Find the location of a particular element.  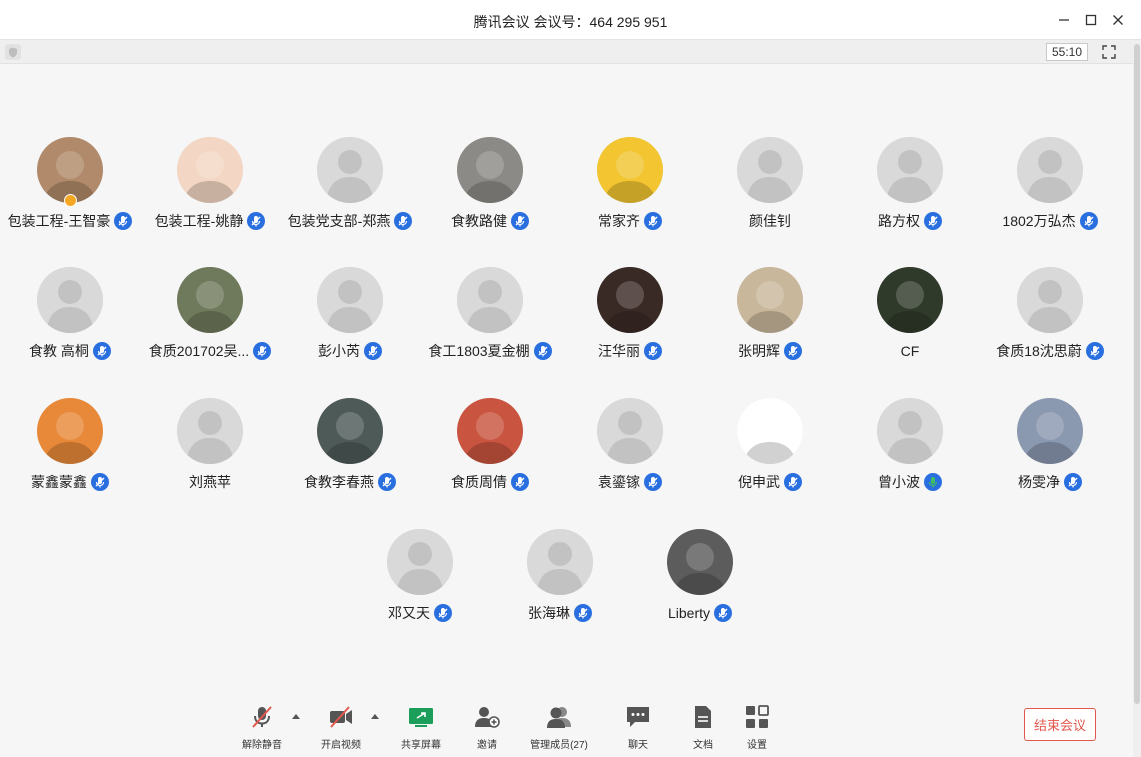

maximize-button is located at coordinates (1091, 20).